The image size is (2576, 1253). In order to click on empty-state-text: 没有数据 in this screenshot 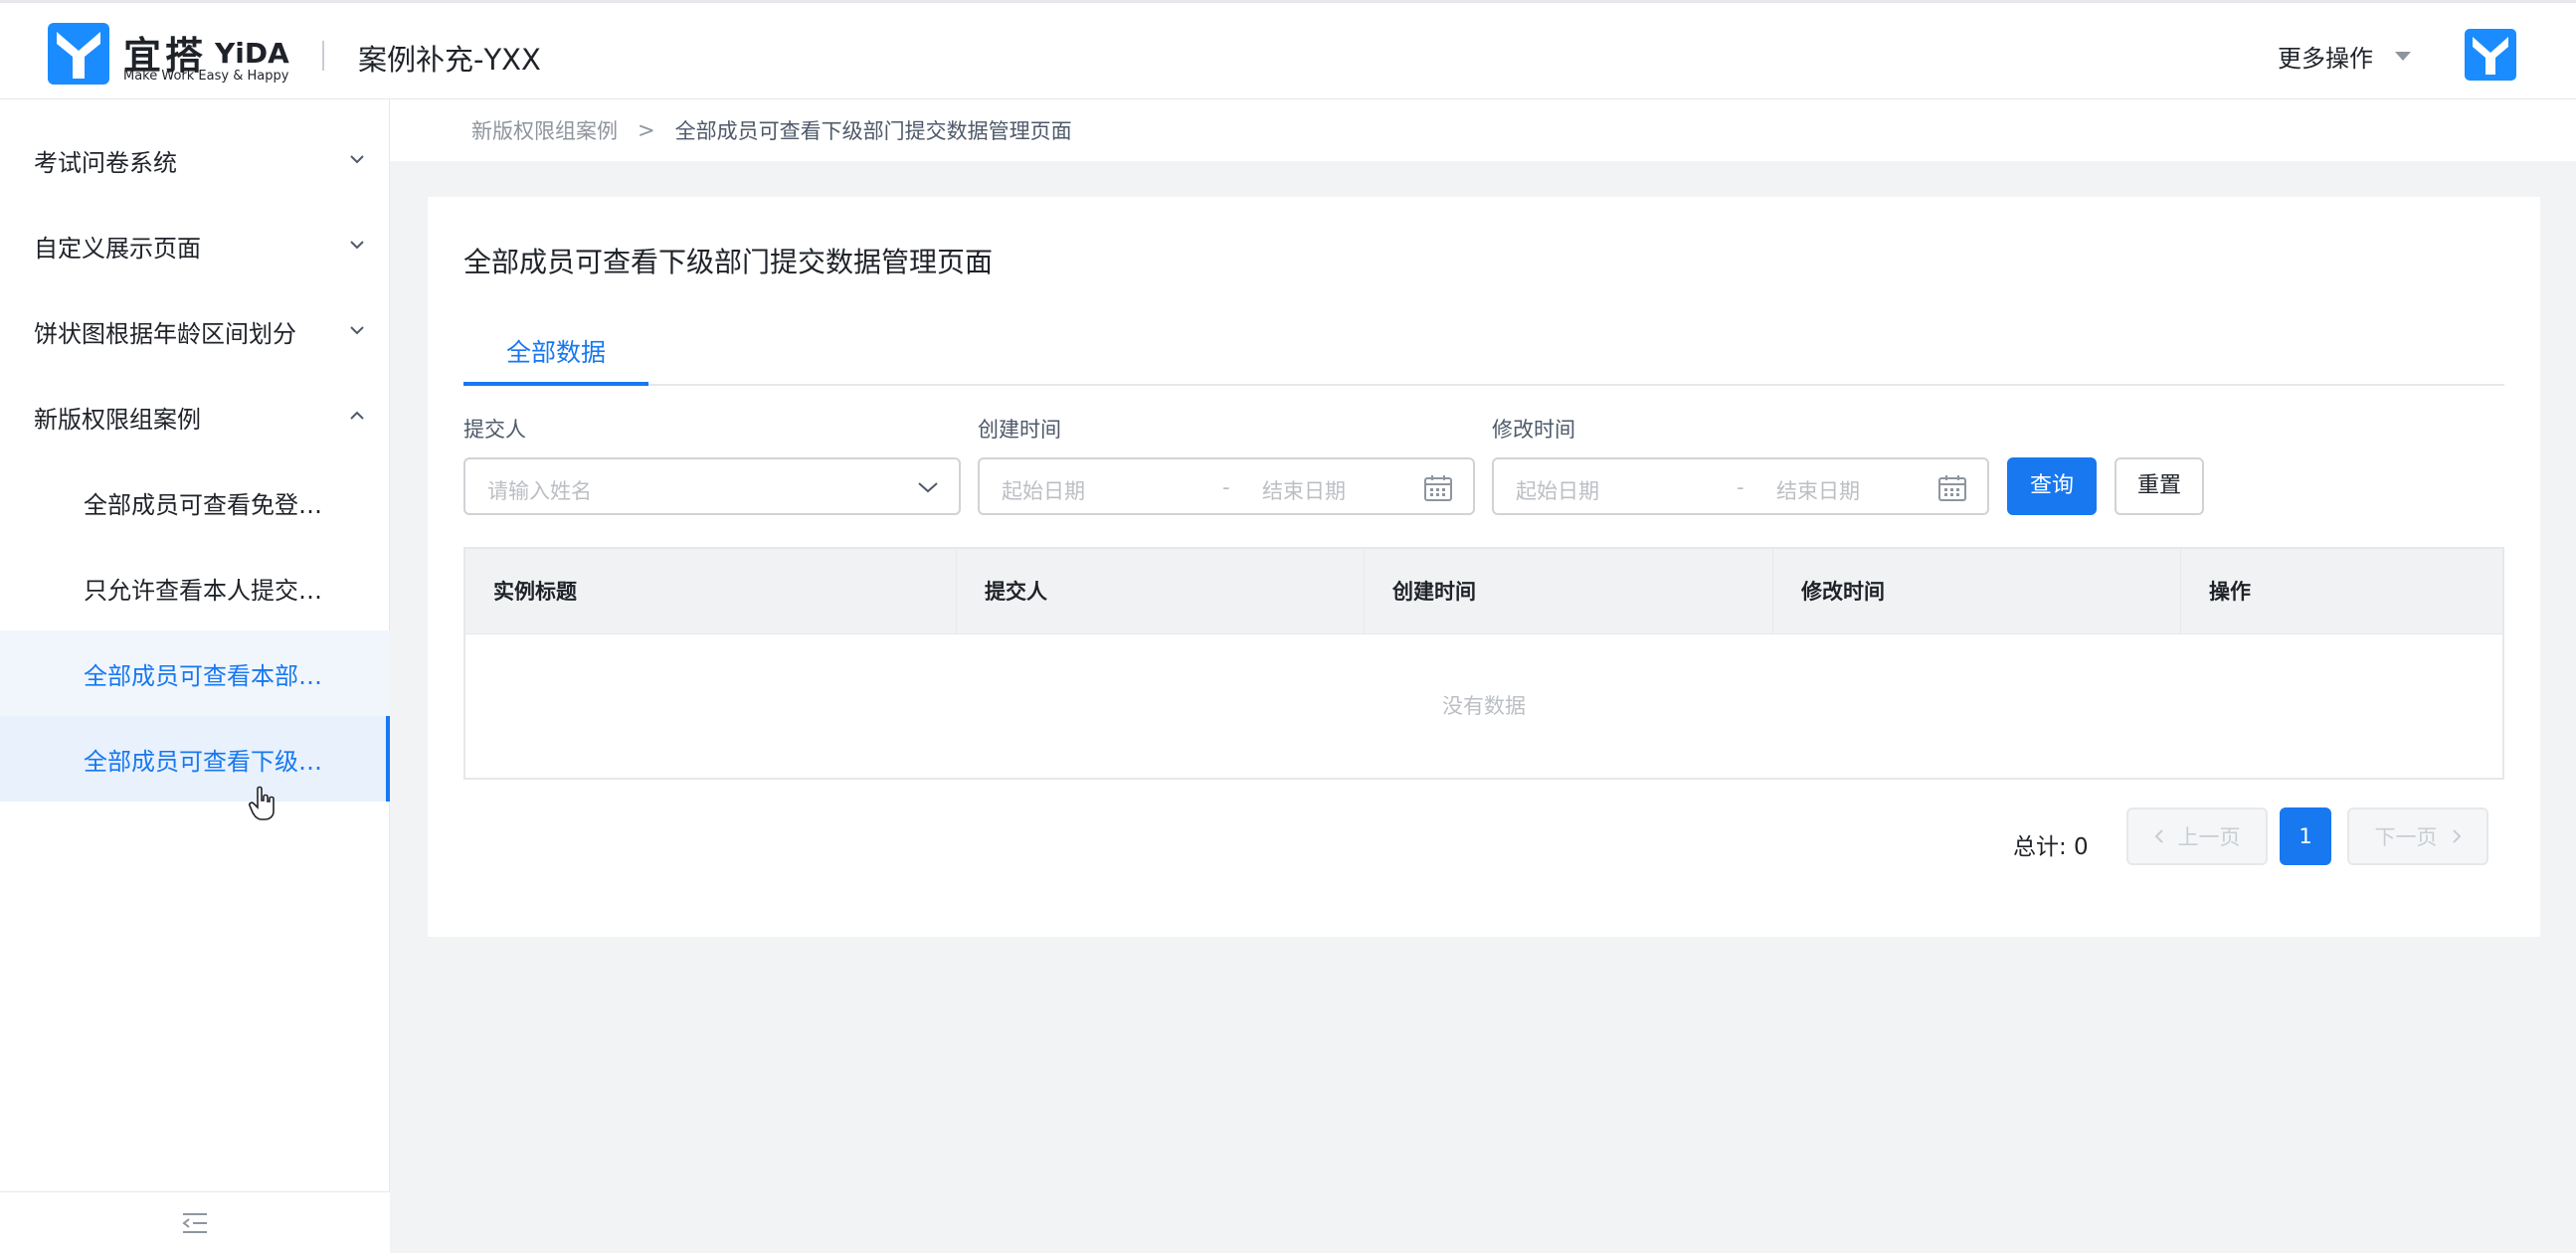, I will do `click(1484, 706)`.